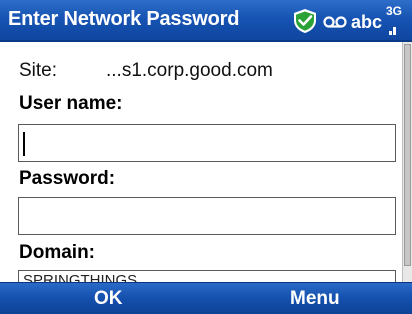 The width and height of the screenshot is (412, 314). I want to click on domain-value: SPRINGTHINGS, so click(80, 277).